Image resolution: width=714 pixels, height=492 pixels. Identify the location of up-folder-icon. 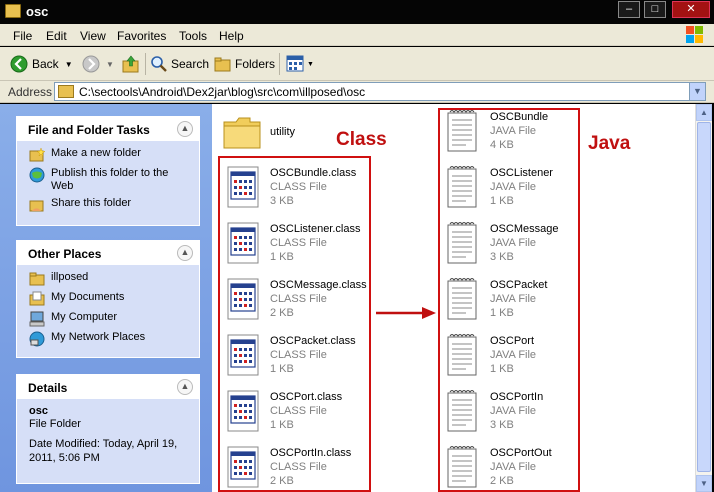
(130, 64).